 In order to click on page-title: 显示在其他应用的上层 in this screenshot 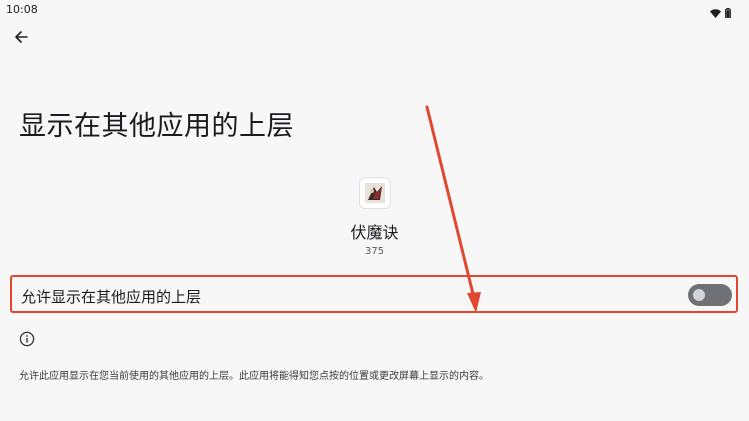, I will do `click(156, 126)`.